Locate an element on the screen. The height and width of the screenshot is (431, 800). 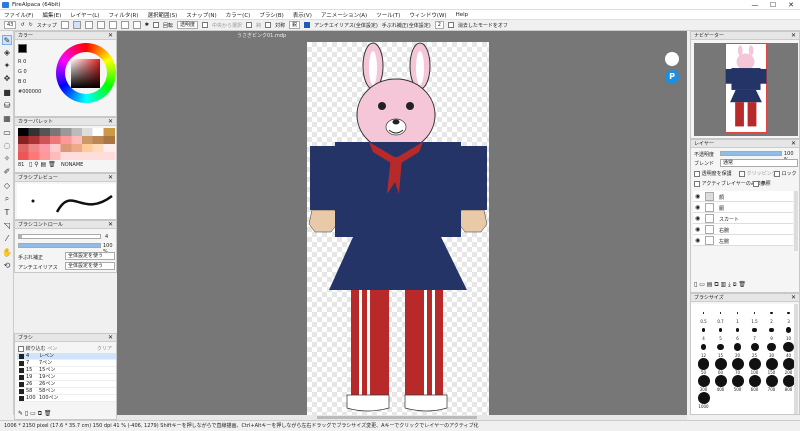
opacity-dropdown: 透明度 is located at coordinates (188, 25).